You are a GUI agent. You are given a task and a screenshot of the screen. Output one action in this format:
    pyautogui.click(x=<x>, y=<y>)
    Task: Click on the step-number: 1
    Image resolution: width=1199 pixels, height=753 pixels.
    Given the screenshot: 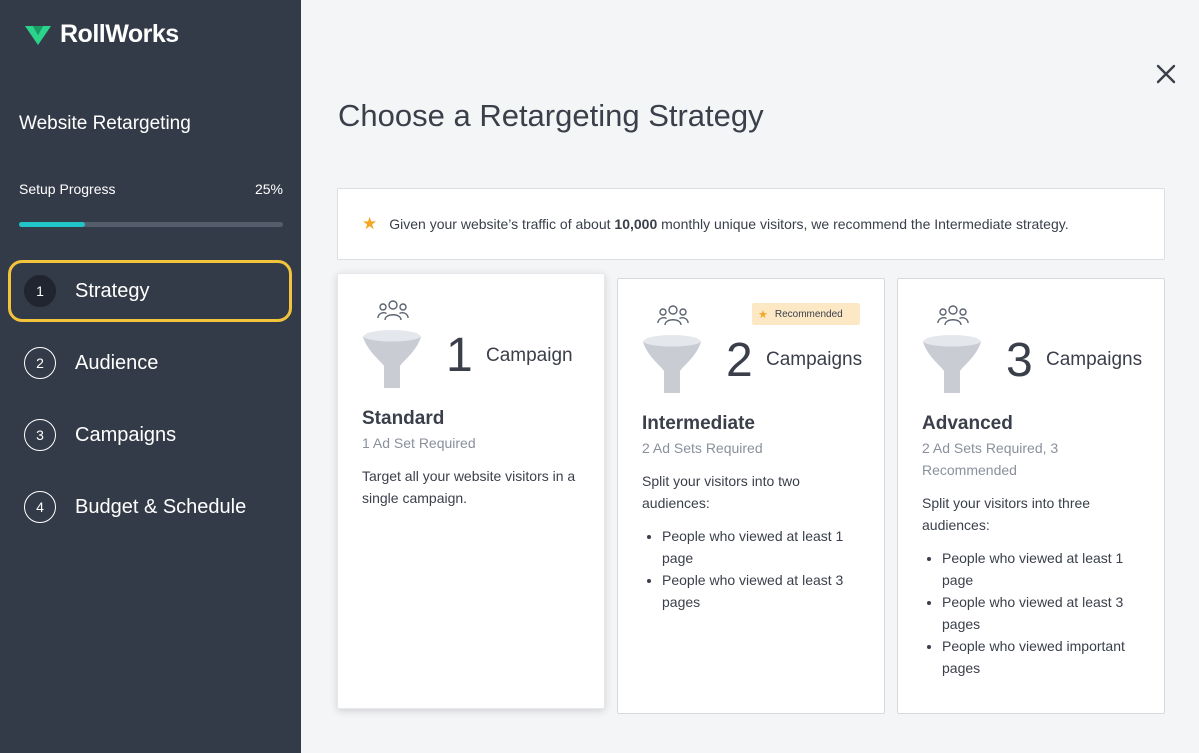 What is the action you would take?
    pyautogui.click(x=40, y=291)
    